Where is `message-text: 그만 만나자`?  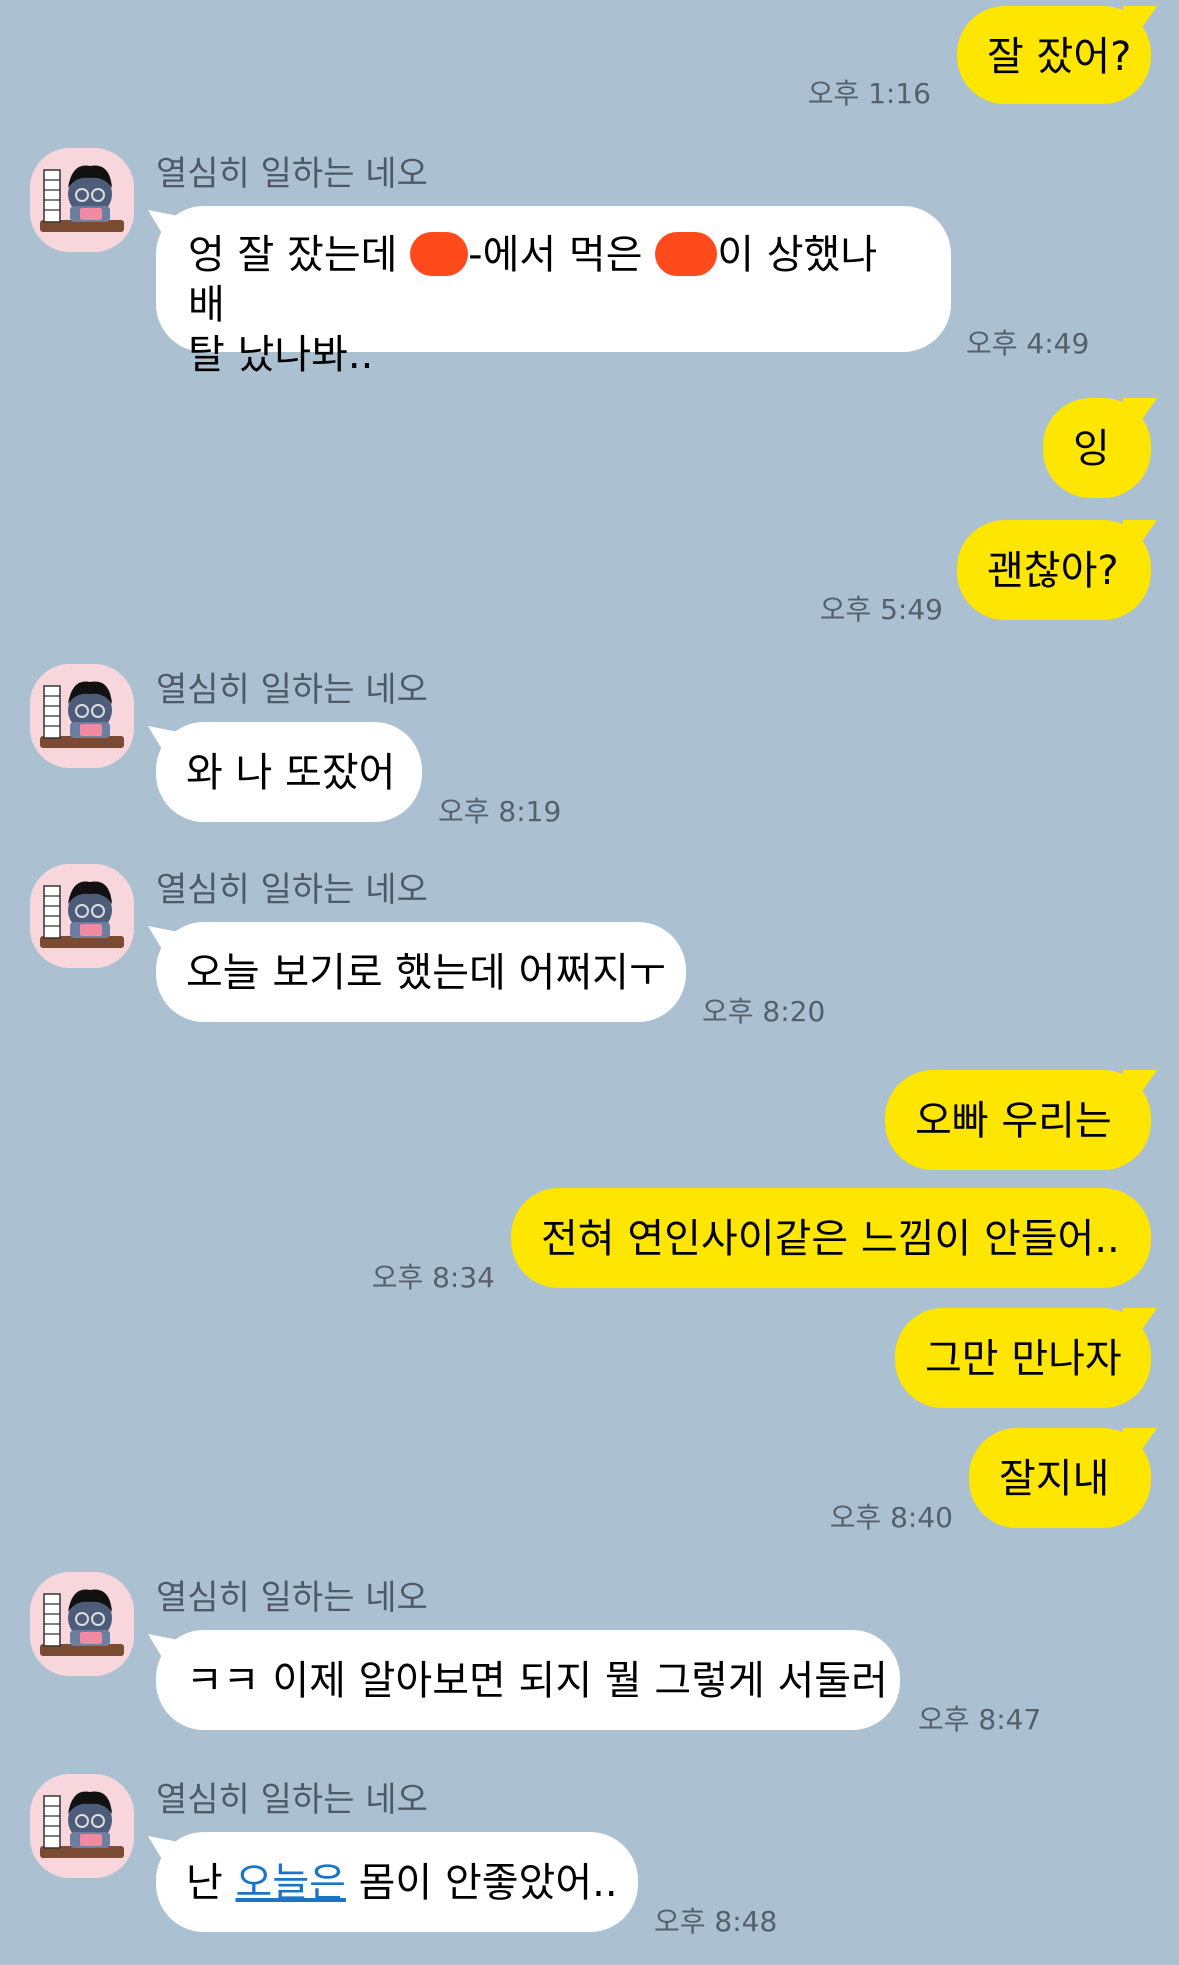
message-text: 그만 만나자 is located at coordinates (1023, 1359).